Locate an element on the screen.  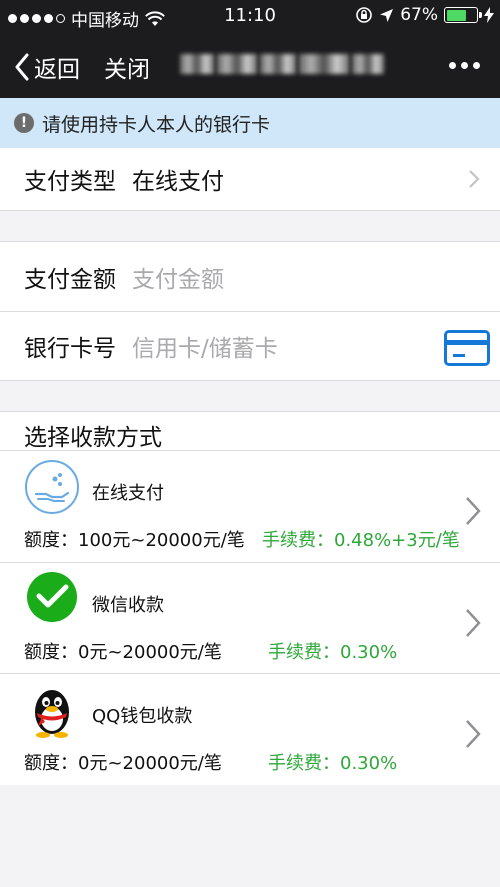
more-menu-button is located at coordinates (464, 65).